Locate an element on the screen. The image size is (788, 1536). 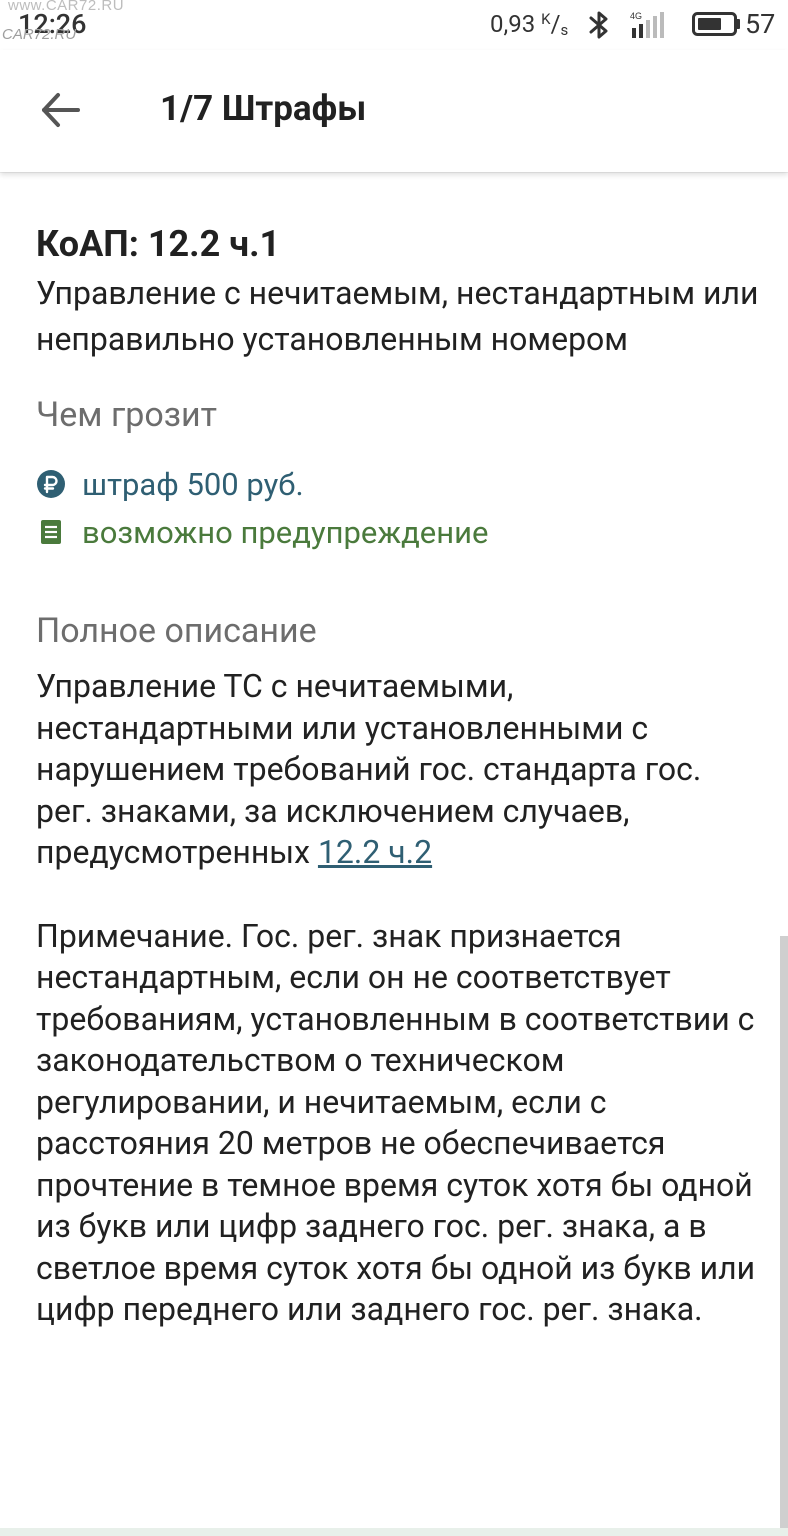
network-speed-unit-top: K is located at coordinates (546, 19).